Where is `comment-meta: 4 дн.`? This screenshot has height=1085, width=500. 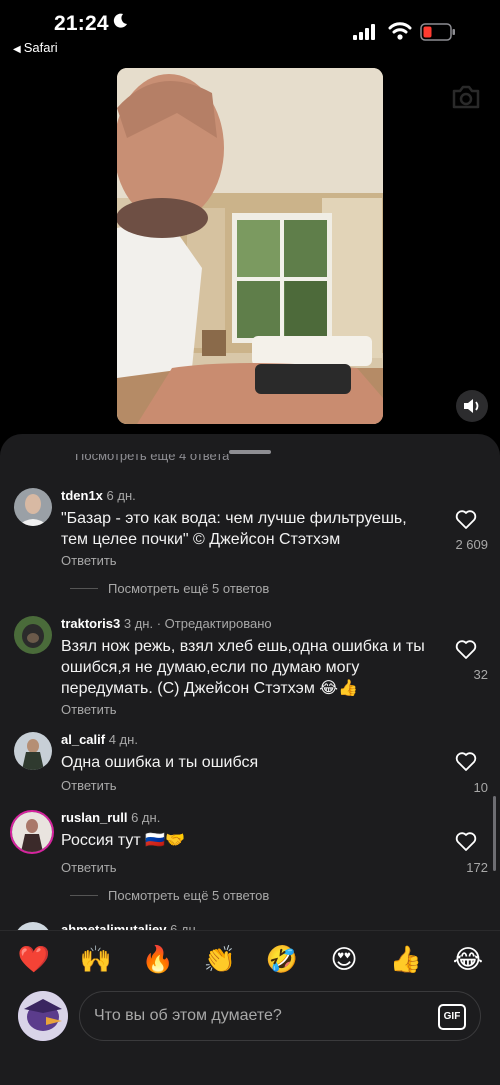
comment-meta: 4 дн. is located at coordinates (123, 739).